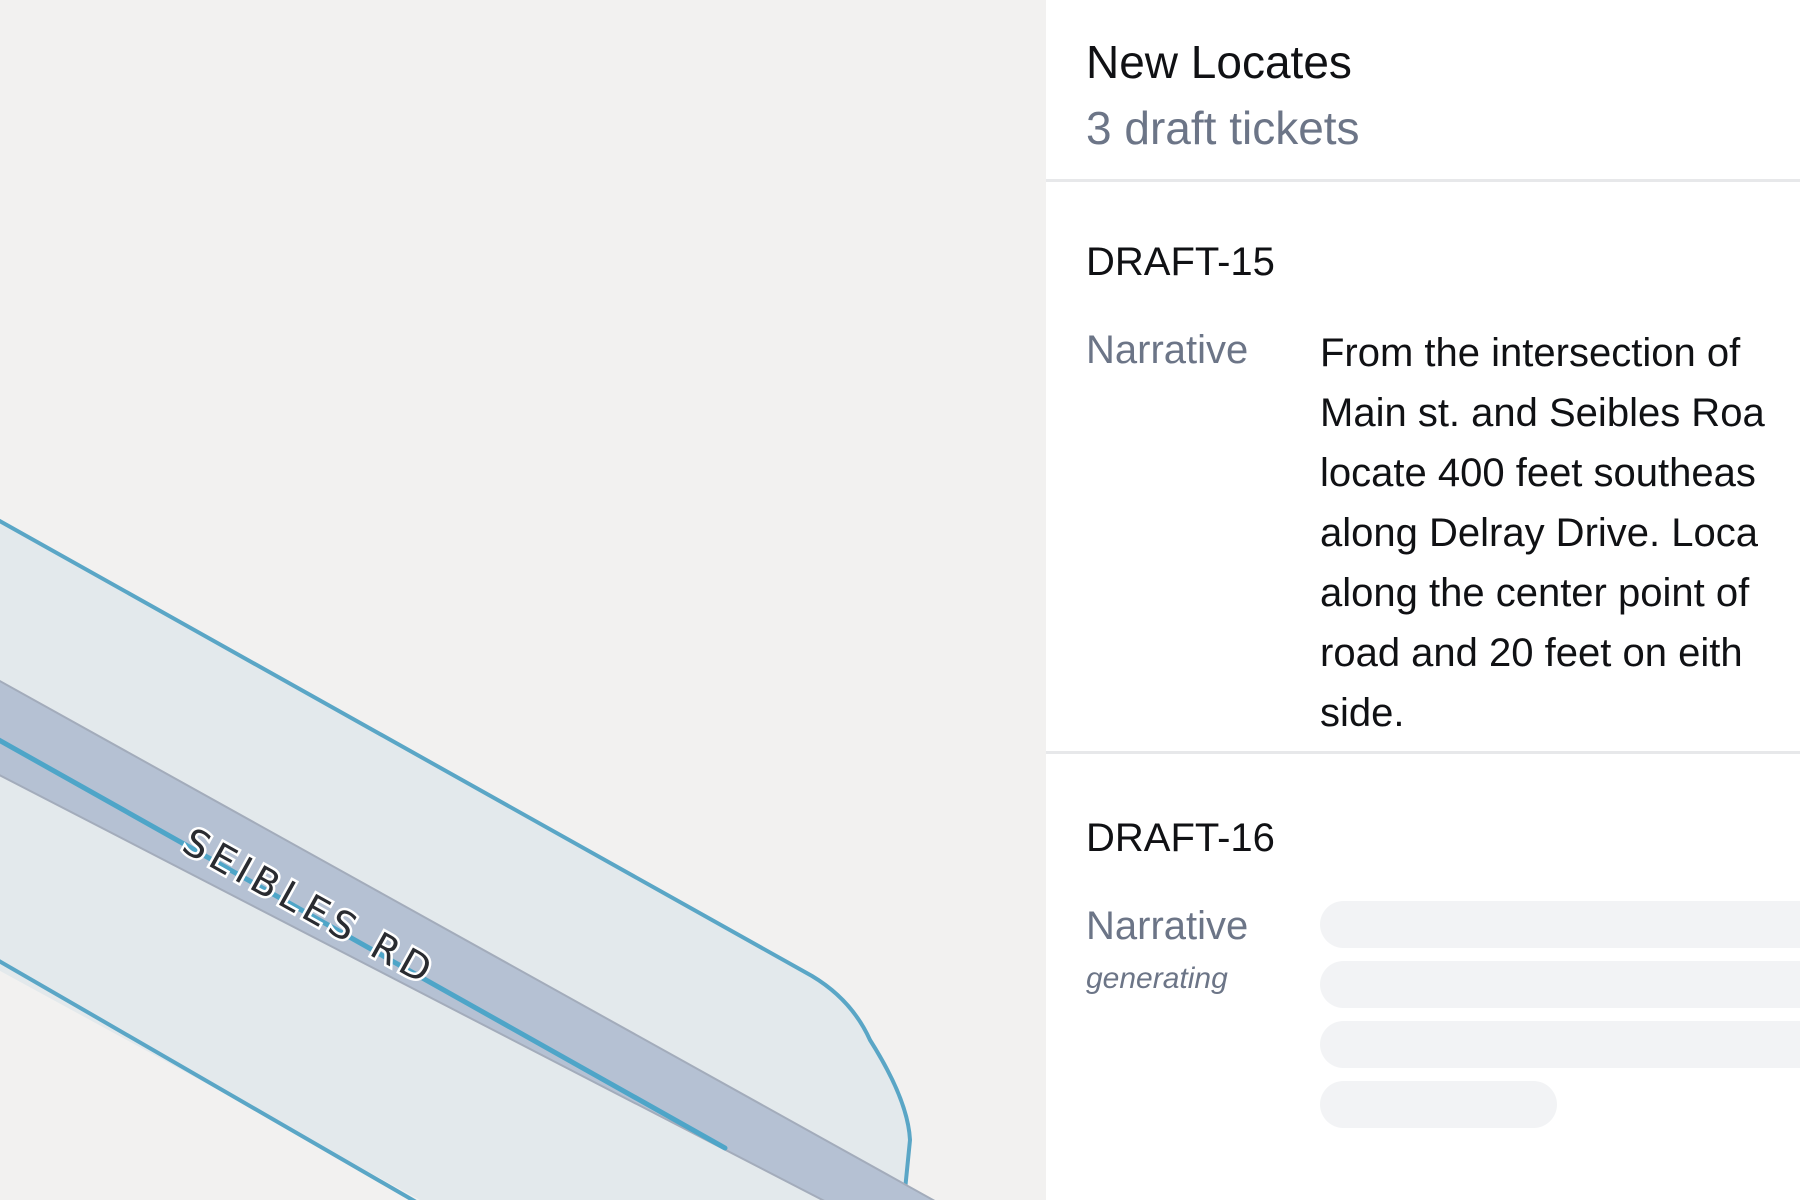  What do you see at coordinates (1542, 413) in the screenshot?
I see `narrative-line: Main st. and Seibles Roa` at bounding box center [1542, 413].